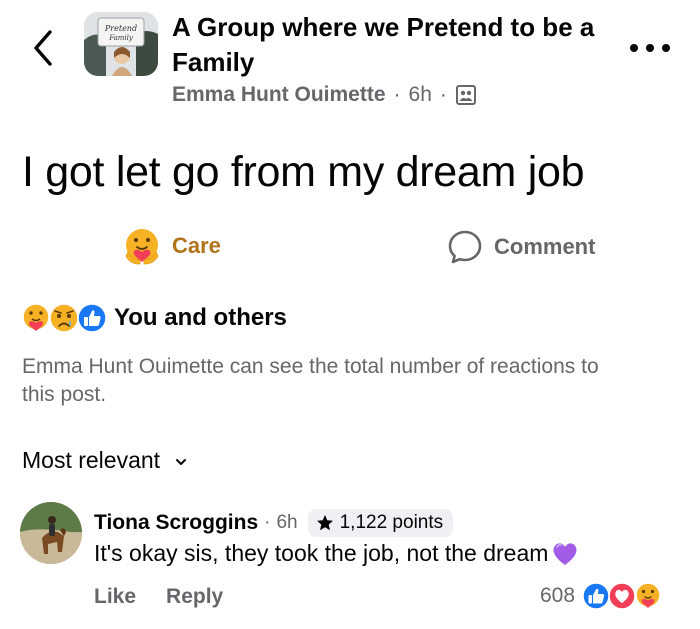 The width and height of the screenshot is (700, 629). I want to click on group-avatar: Pretend Family, so click(121, 44).